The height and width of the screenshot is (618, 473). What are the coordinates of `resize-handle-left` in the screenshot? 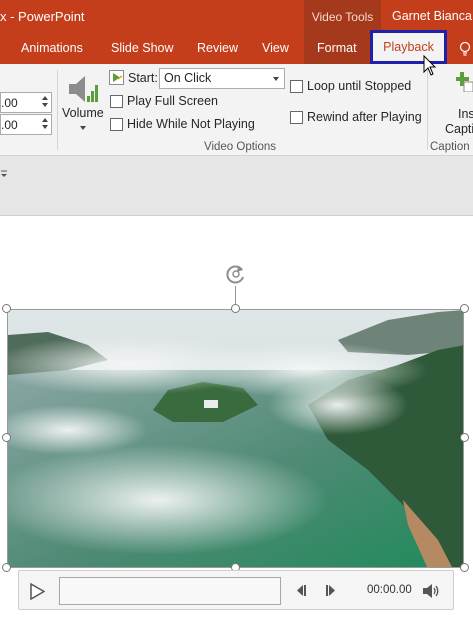 It's located at (6, 437).